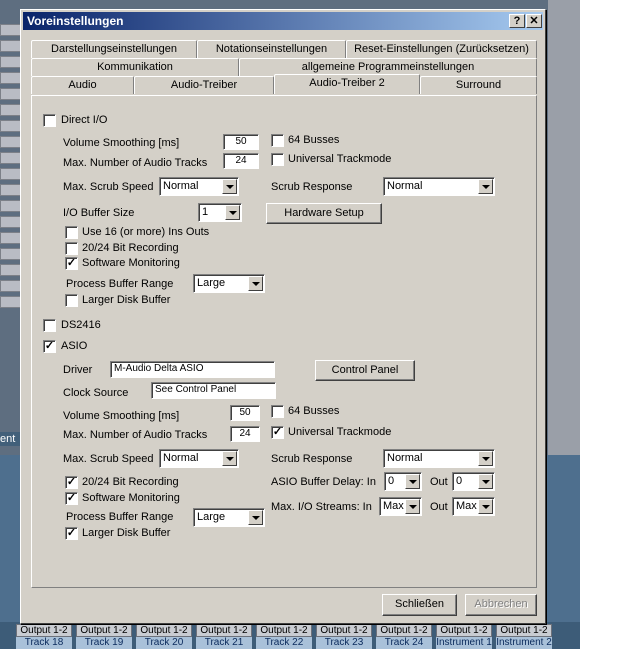 This screenshot has height=649, width=640. What do you see at coordinates (71, 232) in the screenshot?
I see `use16-checkbox` at bounding box center [71, 232].